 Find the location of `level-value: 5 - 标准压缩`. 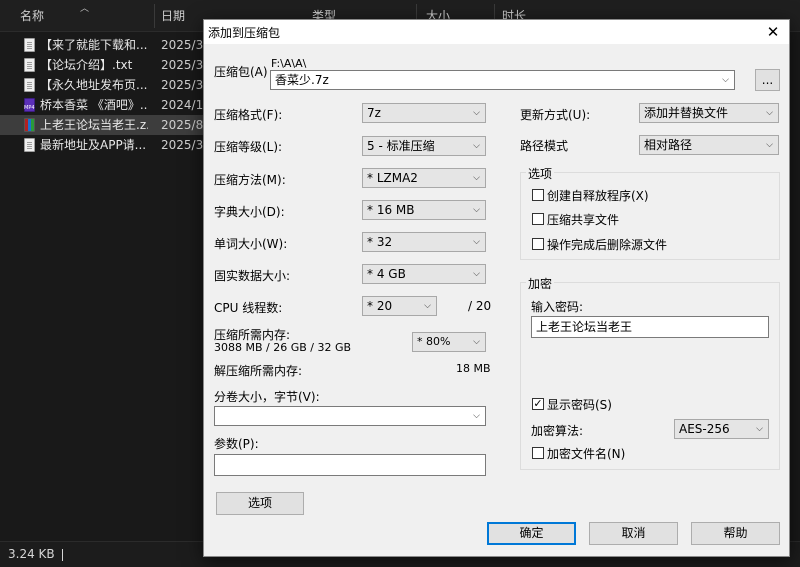

level-value: 5 - 标准压缩 is located at coordinates (401, 146).